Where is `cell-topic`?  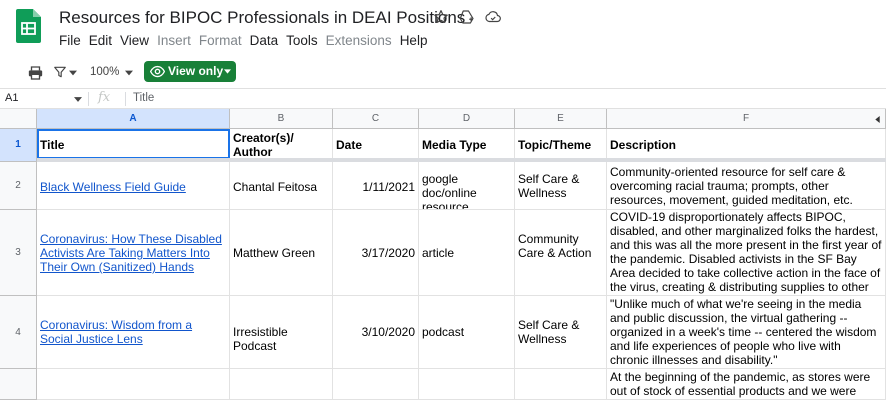 cell-topic is located at coordinates (561, 384).